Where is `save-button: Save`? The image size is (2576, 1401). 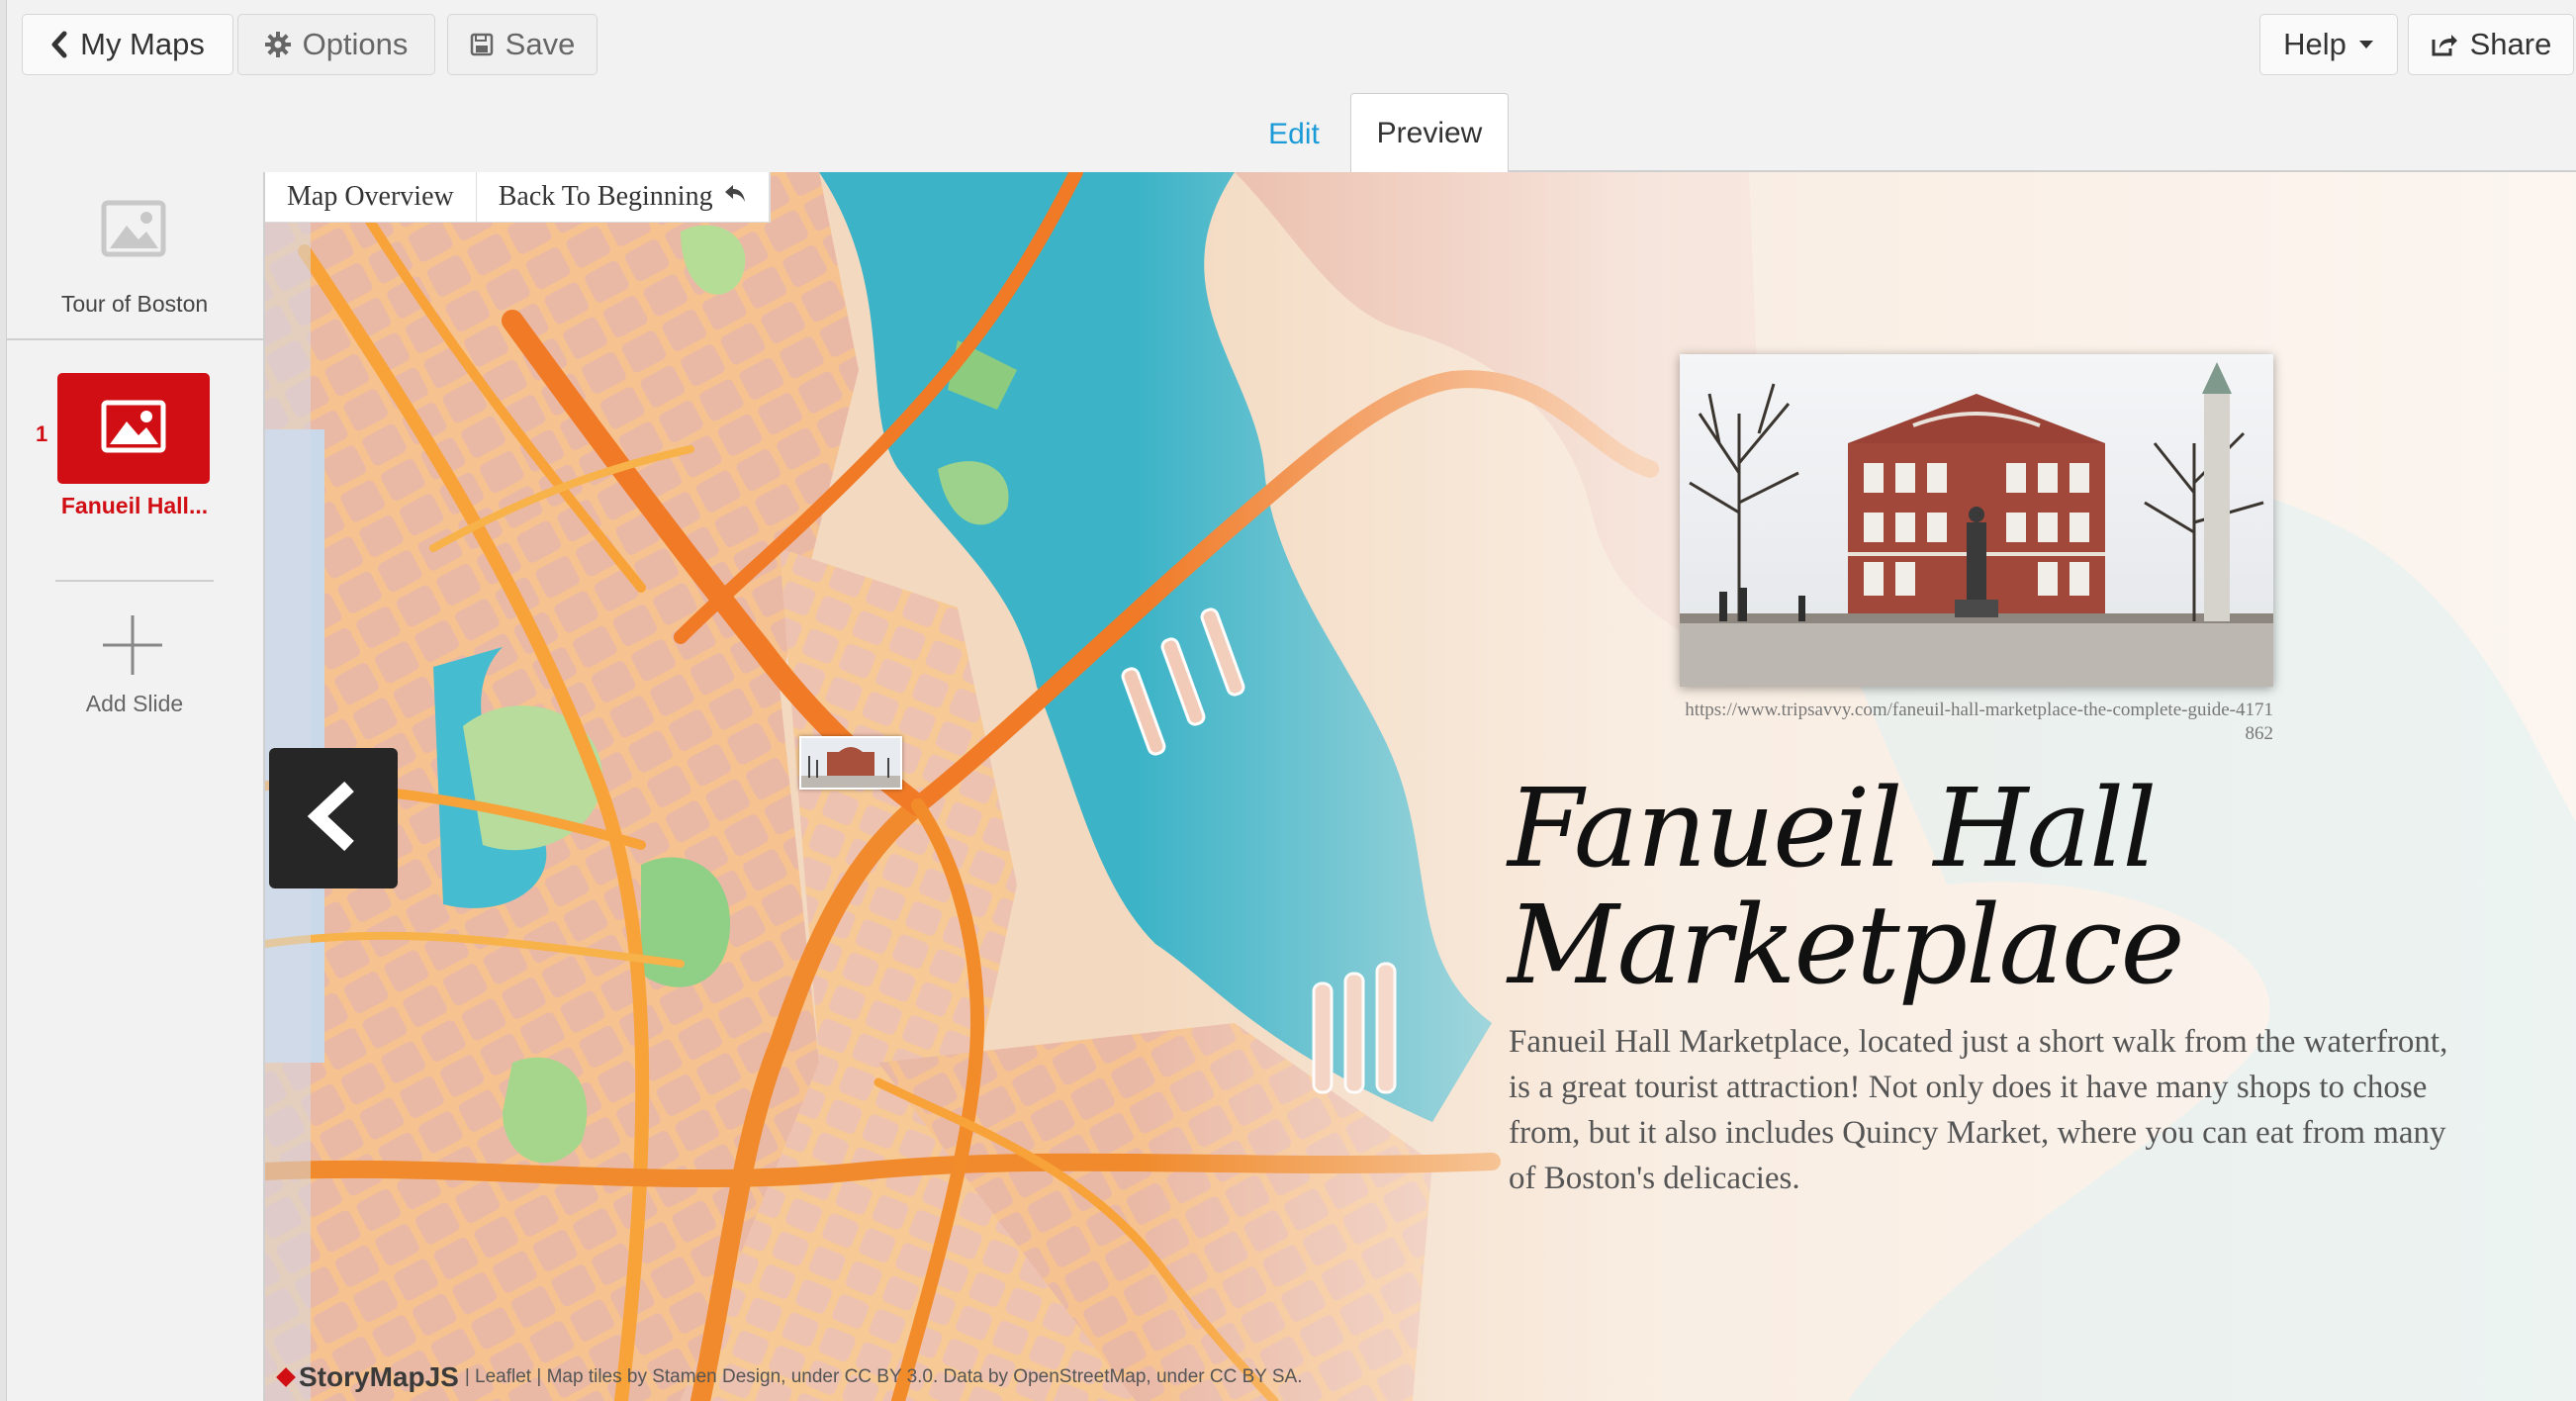 save-button: Save is located at coordinates (522, 45).